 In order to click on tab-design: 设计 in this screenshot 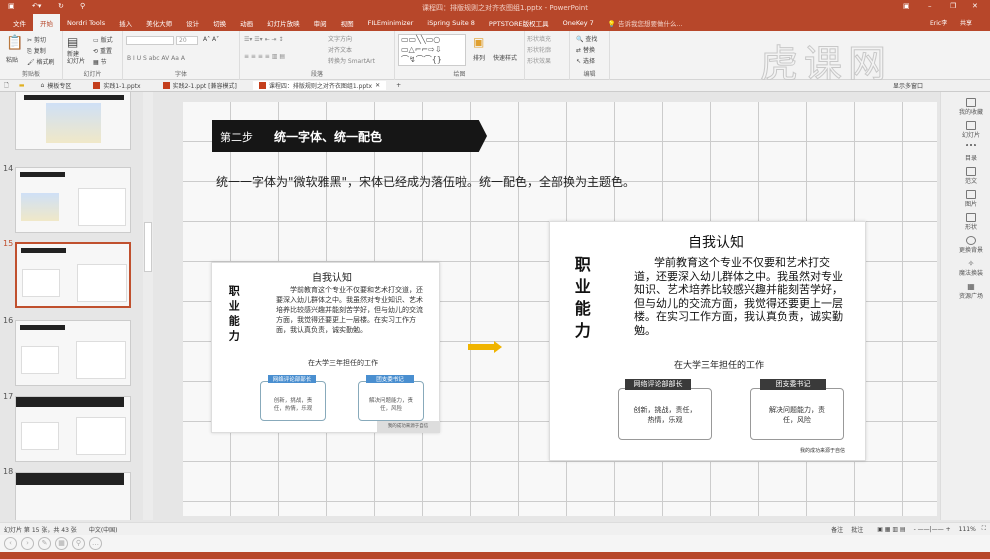, I will do `click(192, 23)`.